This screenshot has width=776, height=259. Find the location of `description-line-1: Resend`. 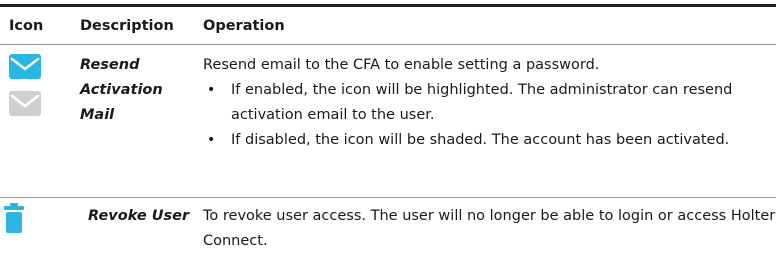

description-line-1: Resend is located at coordinates (110, 65).